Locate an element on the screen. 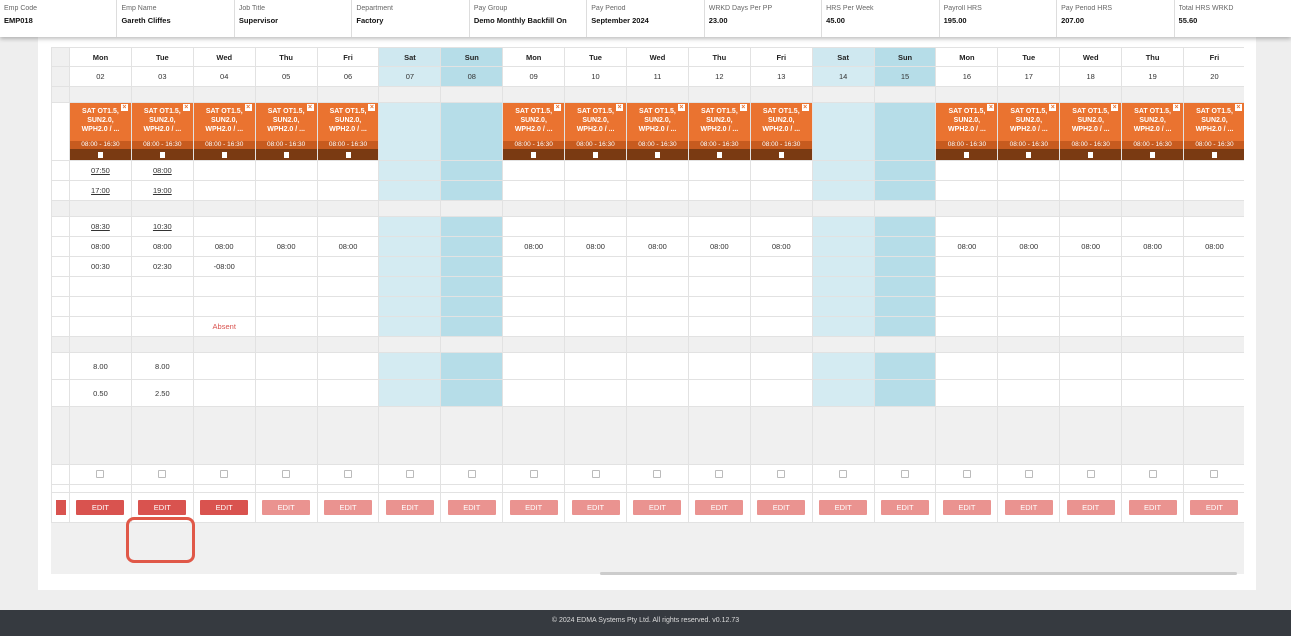 The width and height of the screenshot is (1291, 636). day-cell: 8.00 is located at coordinates (162, 366).